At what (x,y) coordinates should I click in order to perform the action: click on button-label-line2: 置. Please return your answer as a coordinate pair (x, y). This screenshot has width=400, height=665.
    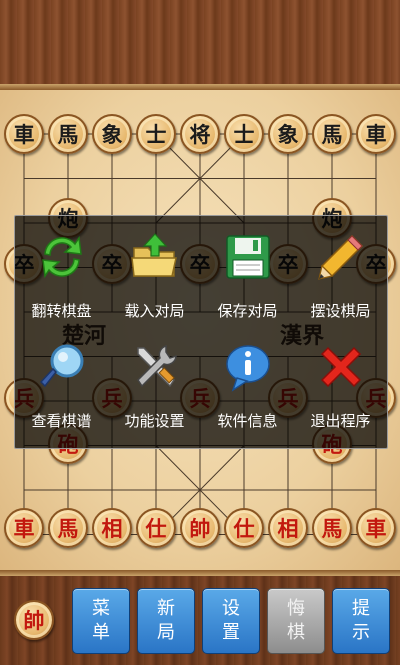
    Looking at the image, I should click on (231, 632).